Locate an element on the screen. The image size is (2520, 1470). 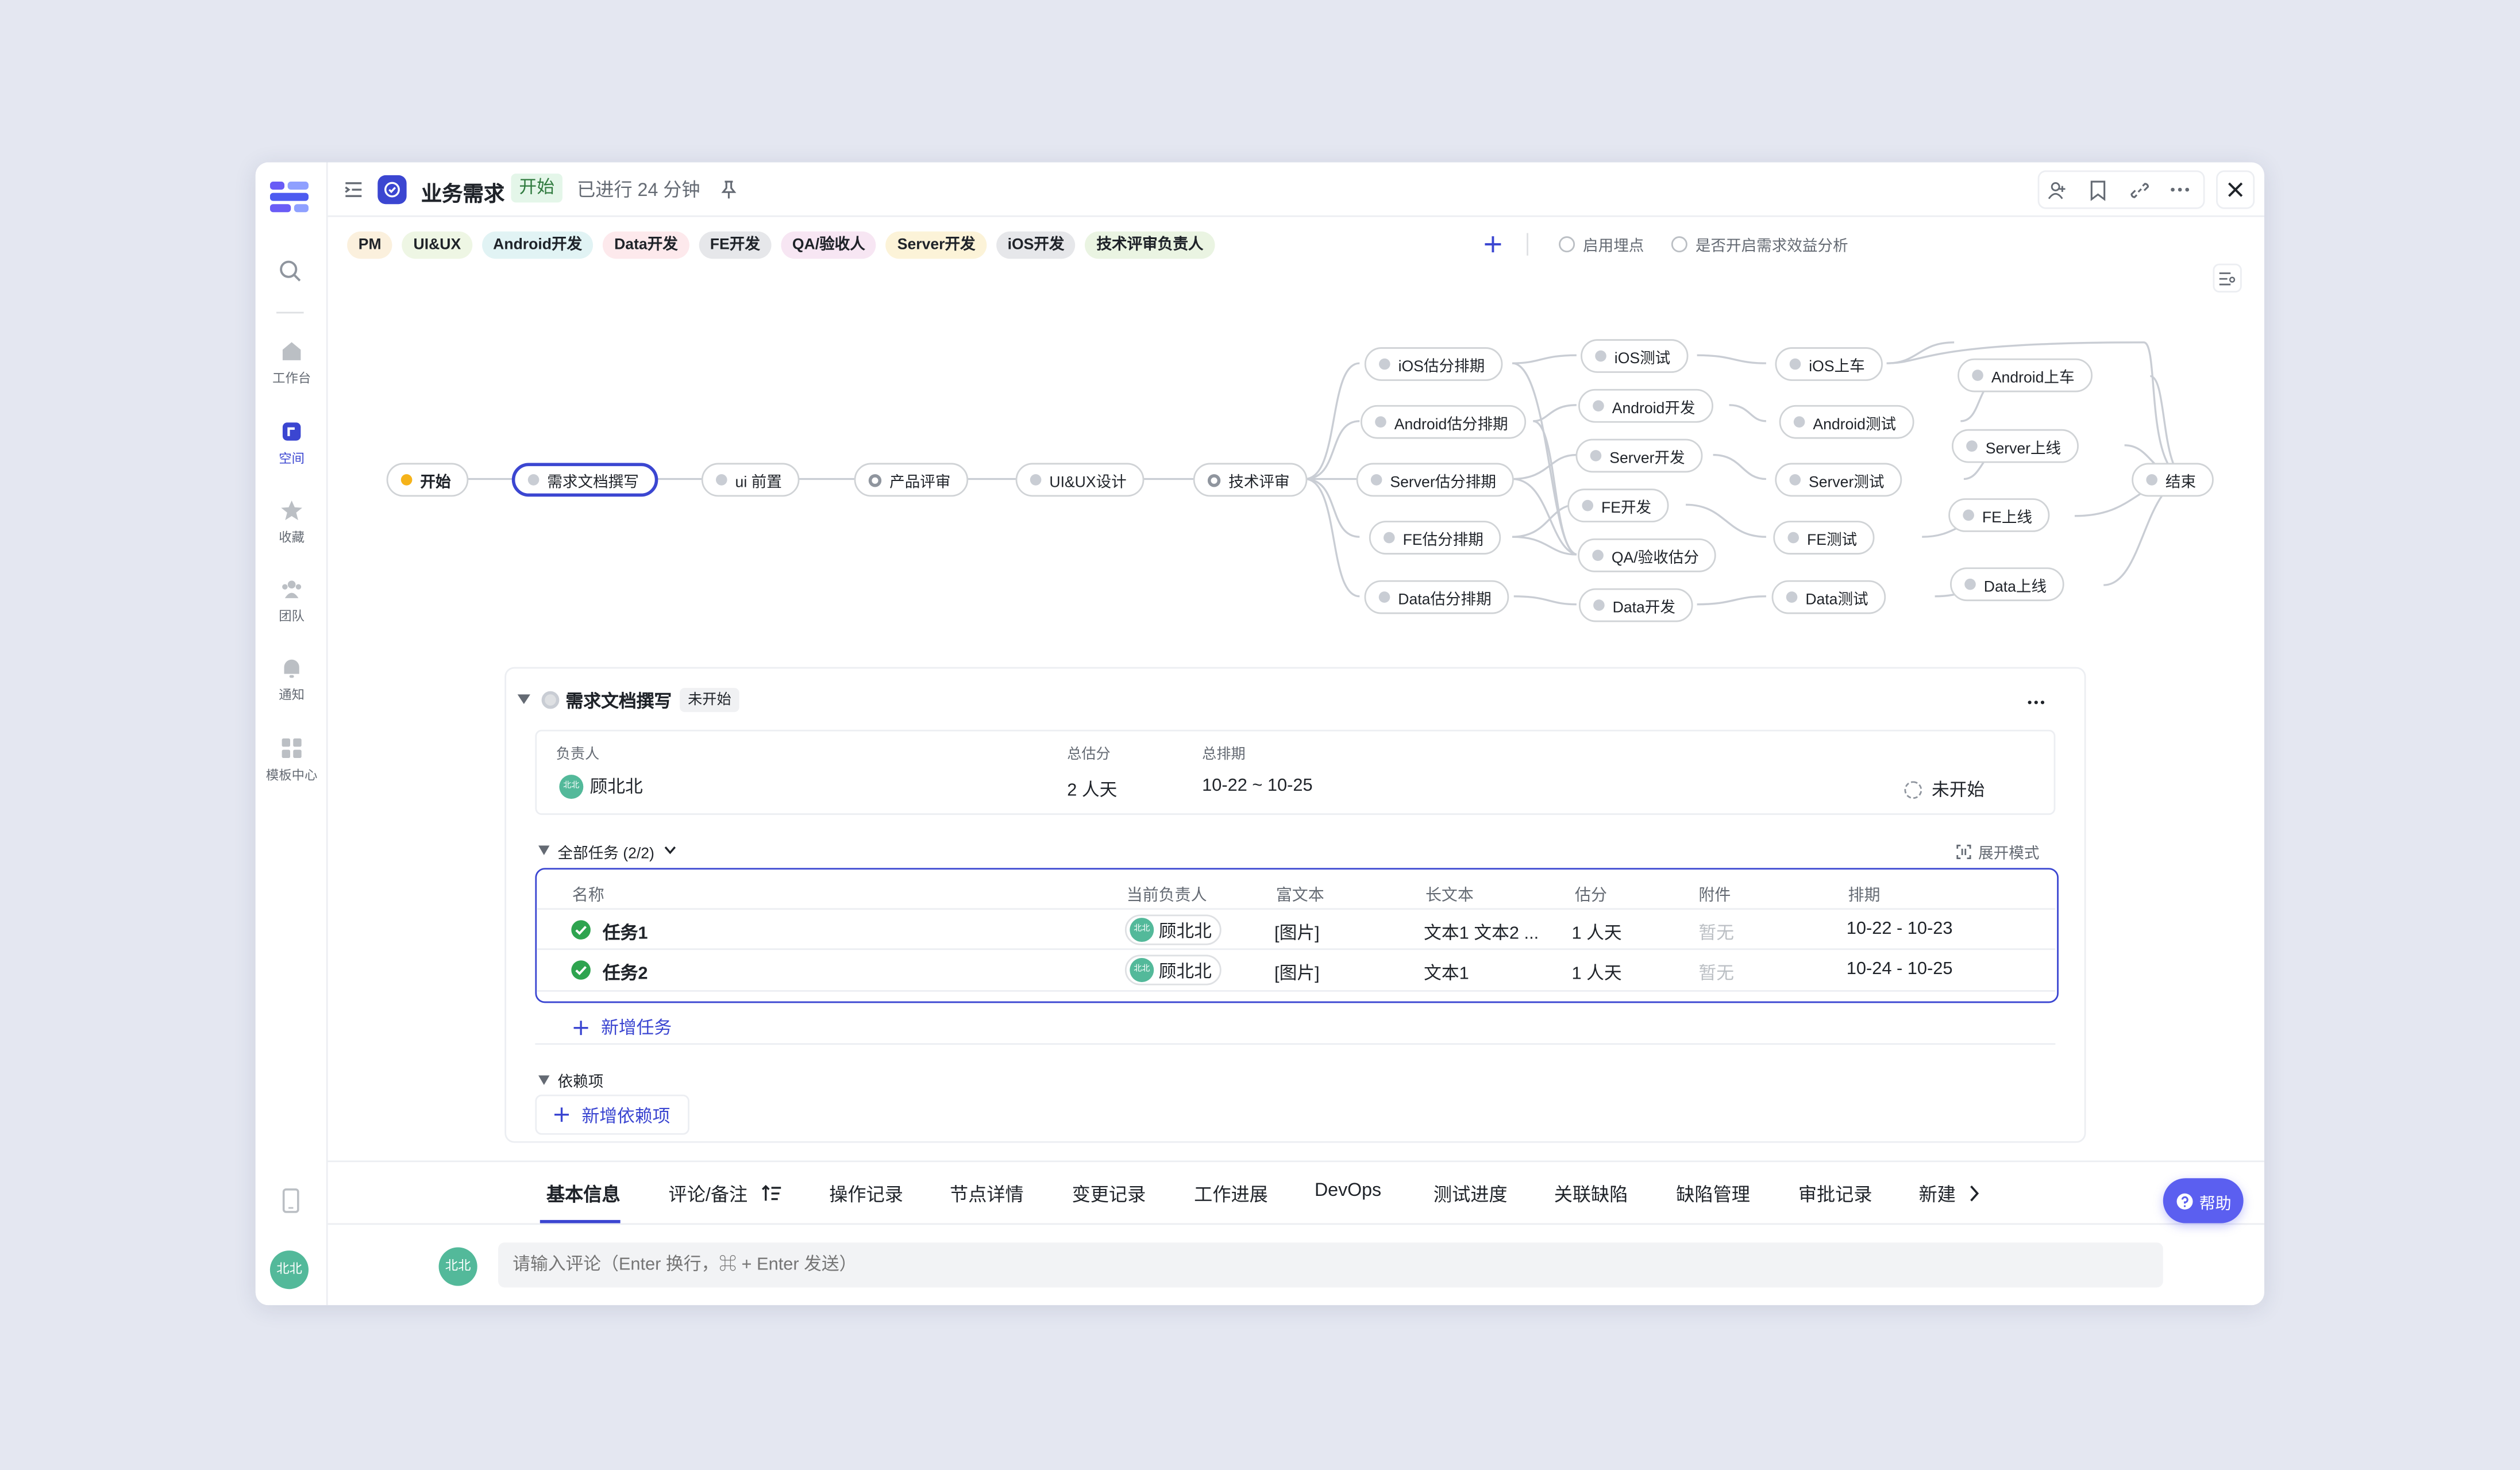
owner-name: 顾北北 is located at coordinates (1185, 931).